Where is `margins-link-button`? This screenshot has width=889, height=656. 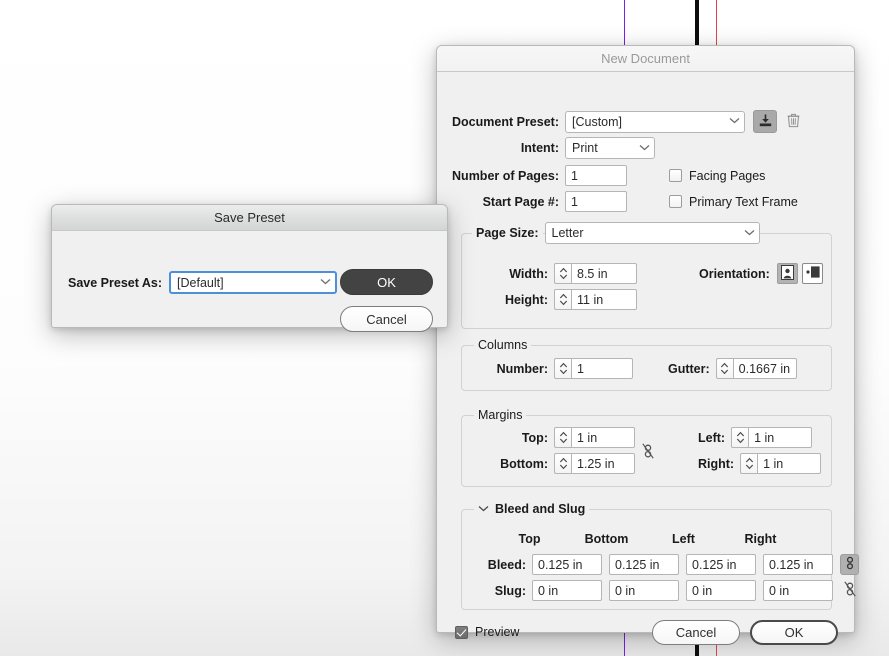 margins-link-button is located at coordinates (647, 452).